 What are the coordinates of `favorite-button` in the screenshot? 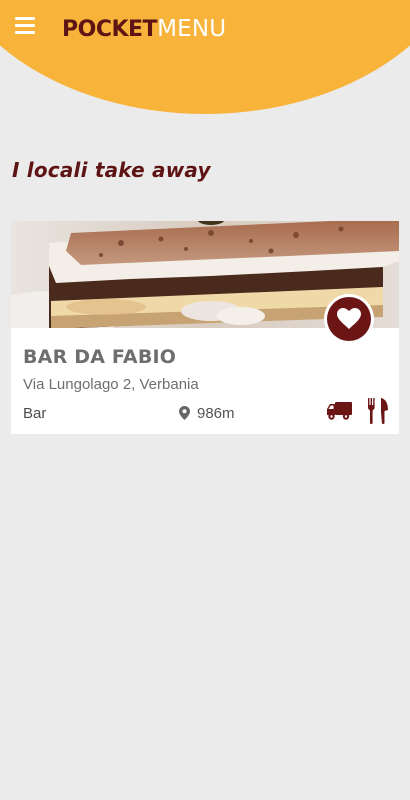 It's located at (349, 319).